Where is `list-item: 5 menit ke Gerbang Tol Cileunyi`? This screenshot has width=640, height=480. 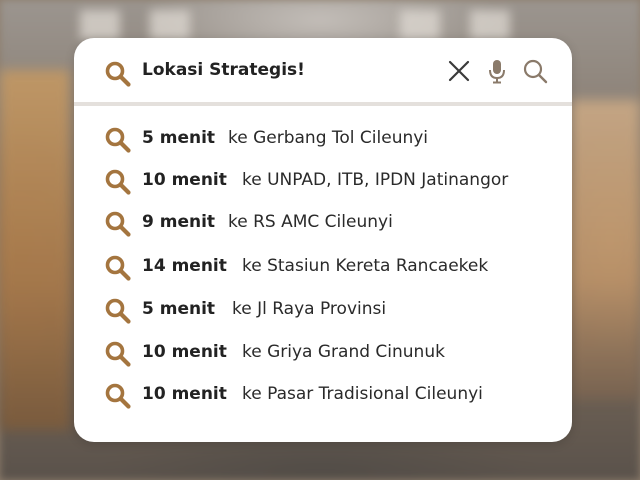
list-item: 5 menit ke Gerbang Tol Cileunyi is located at coordinates (323, 139).